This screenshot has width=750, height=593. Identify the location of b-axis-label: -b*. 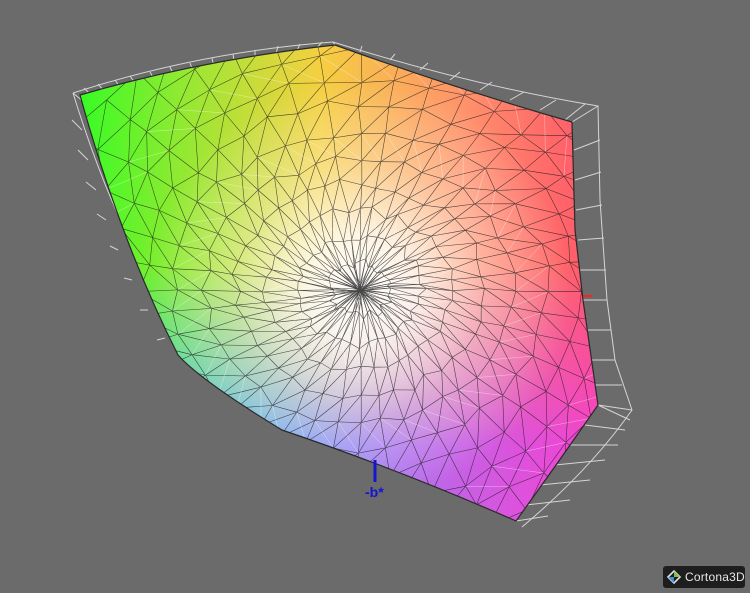
(374, 492).